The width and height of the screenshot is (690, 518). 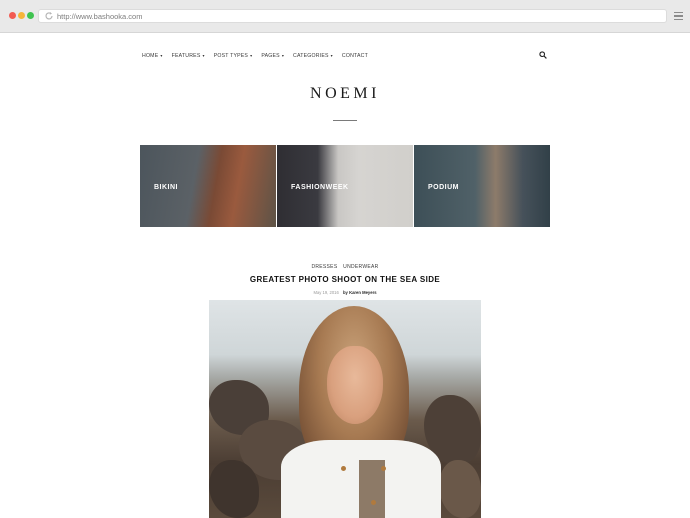 I want to click on browser-toolbar: http://www.bashooka.com, so click(x=345, y=16).